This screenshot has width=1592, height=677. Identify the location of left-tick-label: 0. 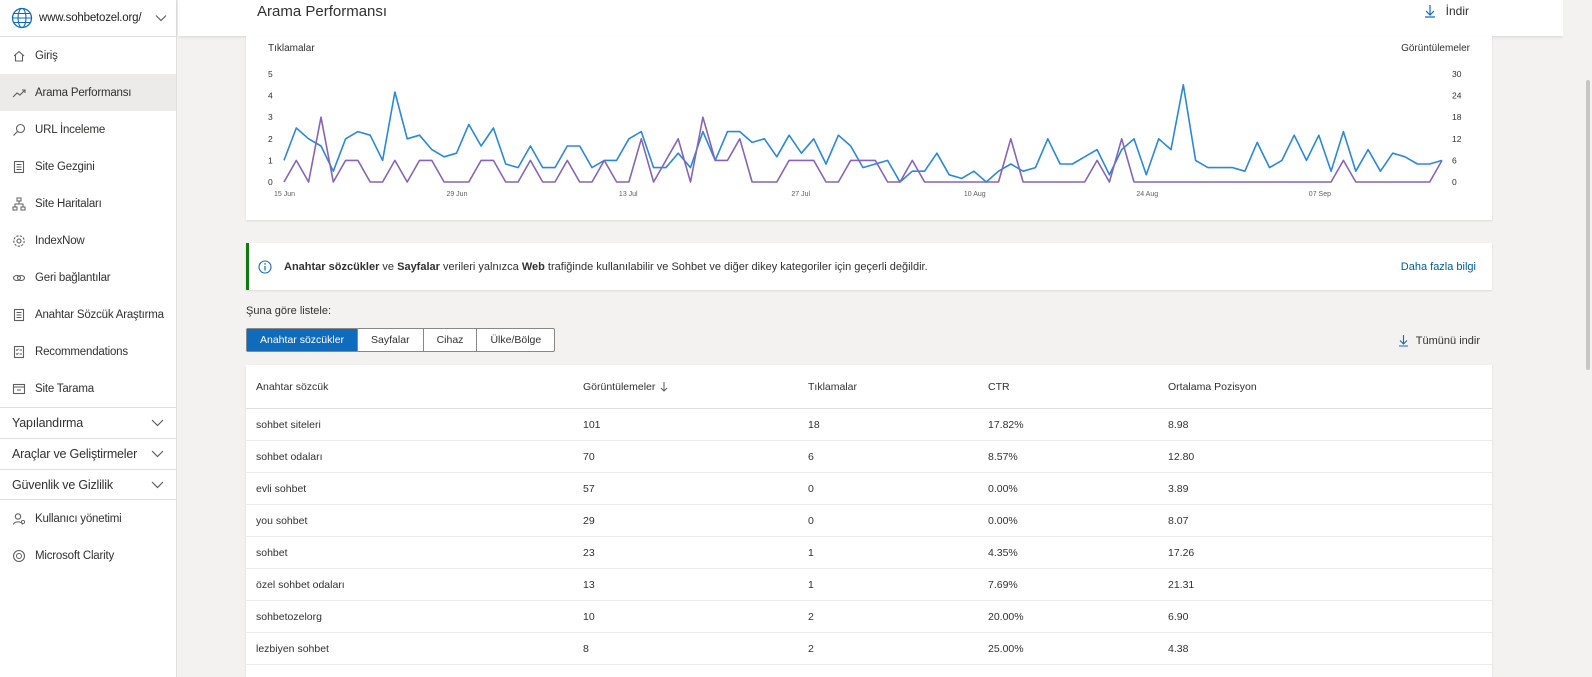
(270, 182).